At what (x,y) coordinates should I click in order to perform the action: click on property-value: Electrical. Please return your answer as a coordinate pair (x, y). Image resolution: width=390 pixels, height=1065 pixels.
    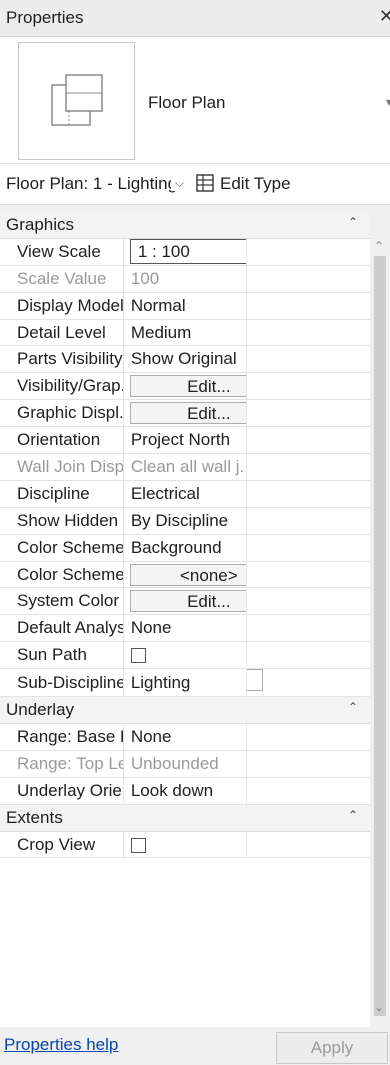
    Looking at the image, I should click on (185, 494).